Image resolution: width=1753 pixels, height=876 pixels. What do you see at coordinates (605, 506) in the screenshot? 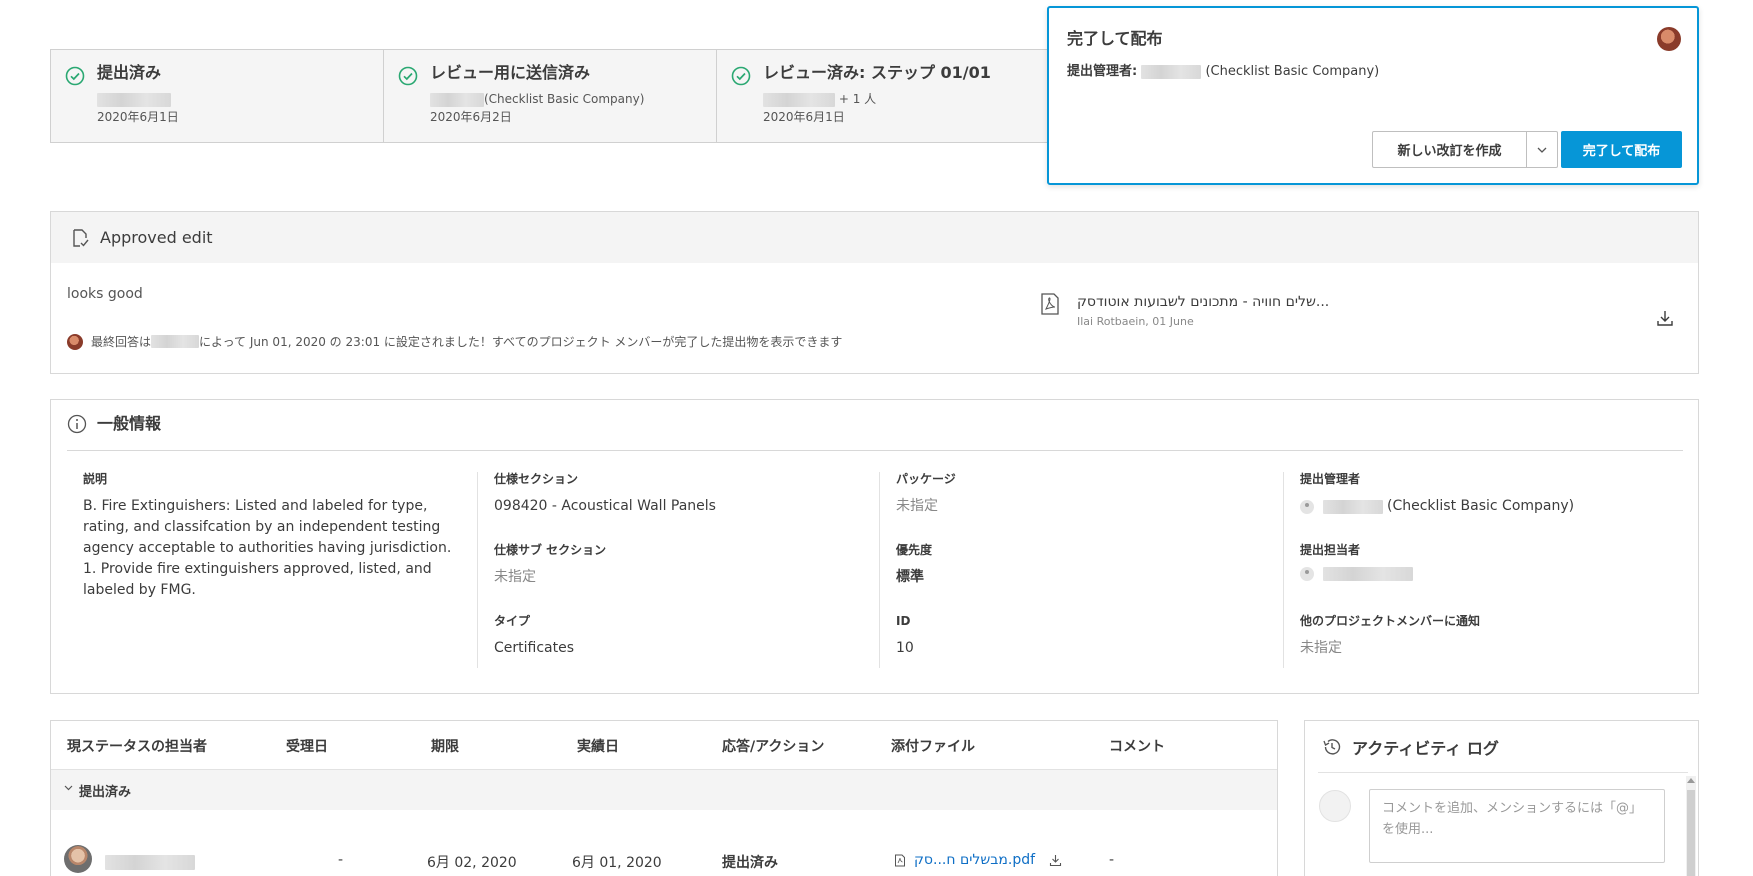
I see `field-value: 098420 - Acoustical Wall Panels` at bounding box center [605, 506].